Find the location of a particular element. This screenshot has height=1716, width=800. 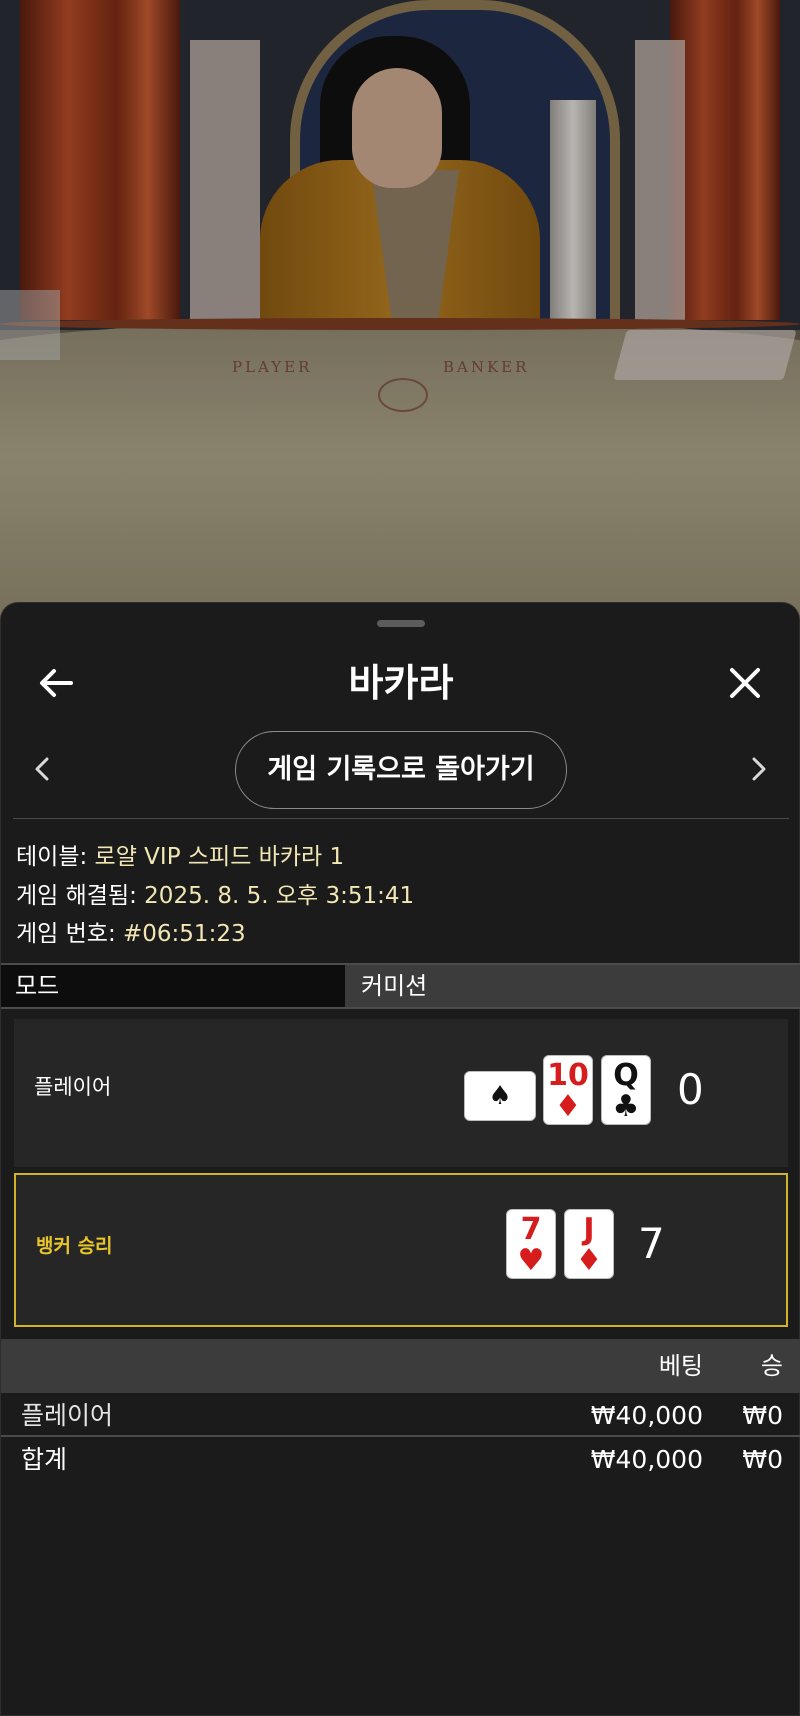

card-suit: ♥ is located at coordinates (531, 1260).